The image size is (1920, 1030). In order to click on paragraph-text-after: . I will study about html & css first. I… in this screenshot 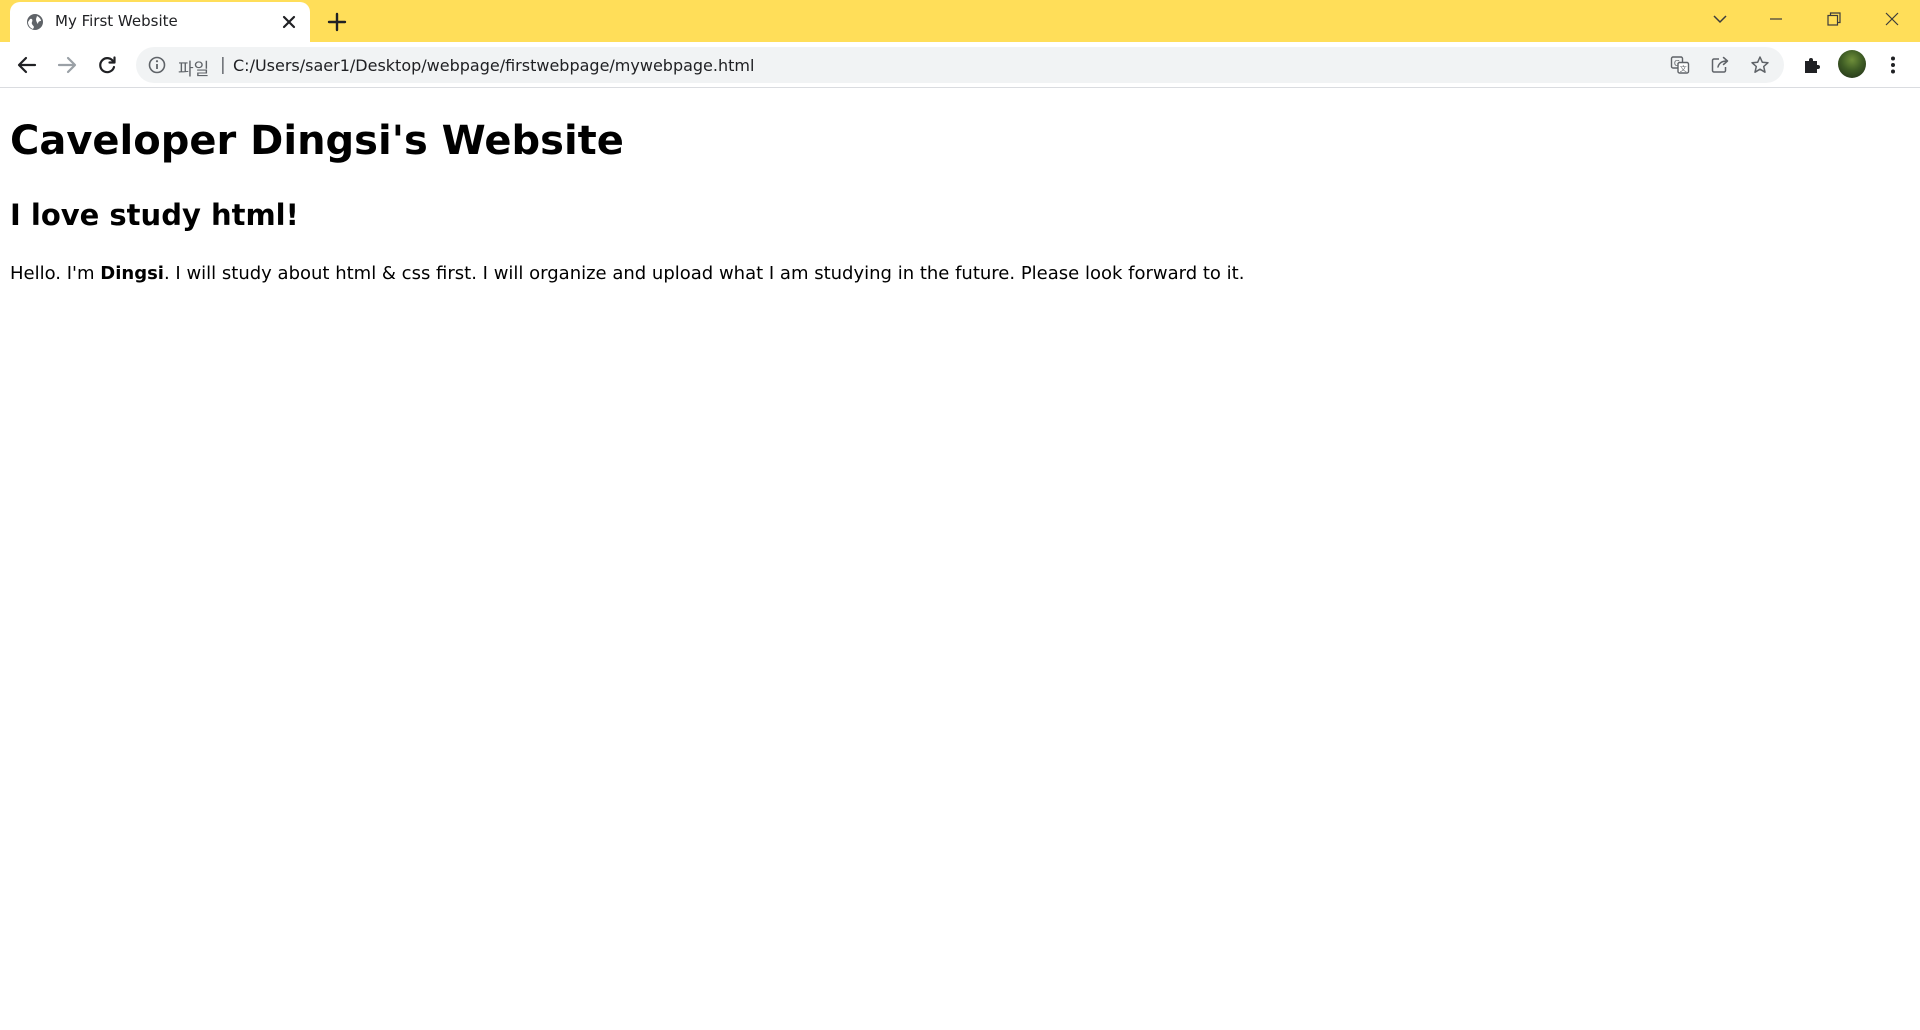, I will do `click(704, 273)`.